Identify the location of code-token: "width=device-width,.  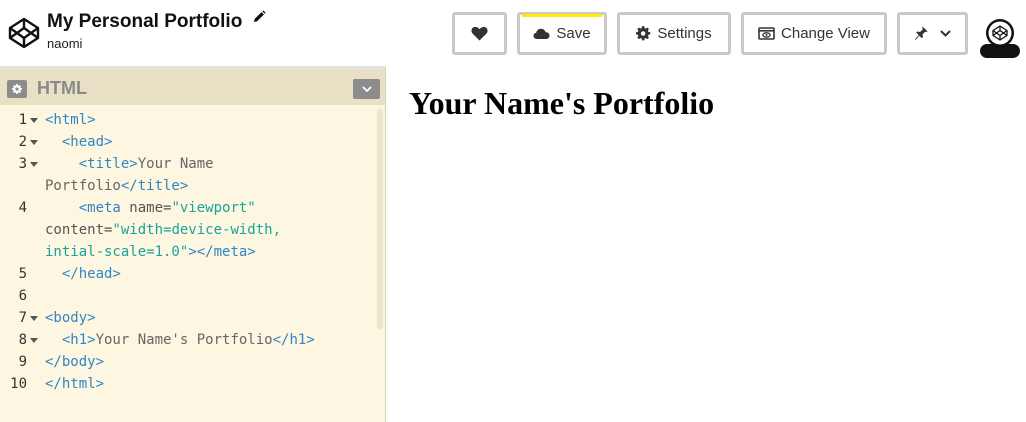
(197, 230).